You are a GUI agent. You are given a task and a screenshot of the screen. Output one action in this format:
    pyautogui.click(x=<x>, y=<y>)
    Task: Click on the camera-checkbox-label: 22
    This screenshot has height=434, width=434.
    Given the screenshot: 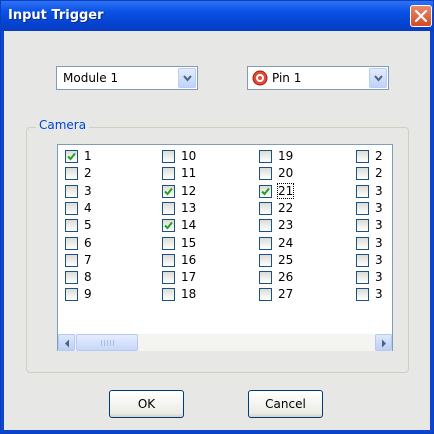 What is the action you would take?
    pyautogui.click(x=286, y=207)
    